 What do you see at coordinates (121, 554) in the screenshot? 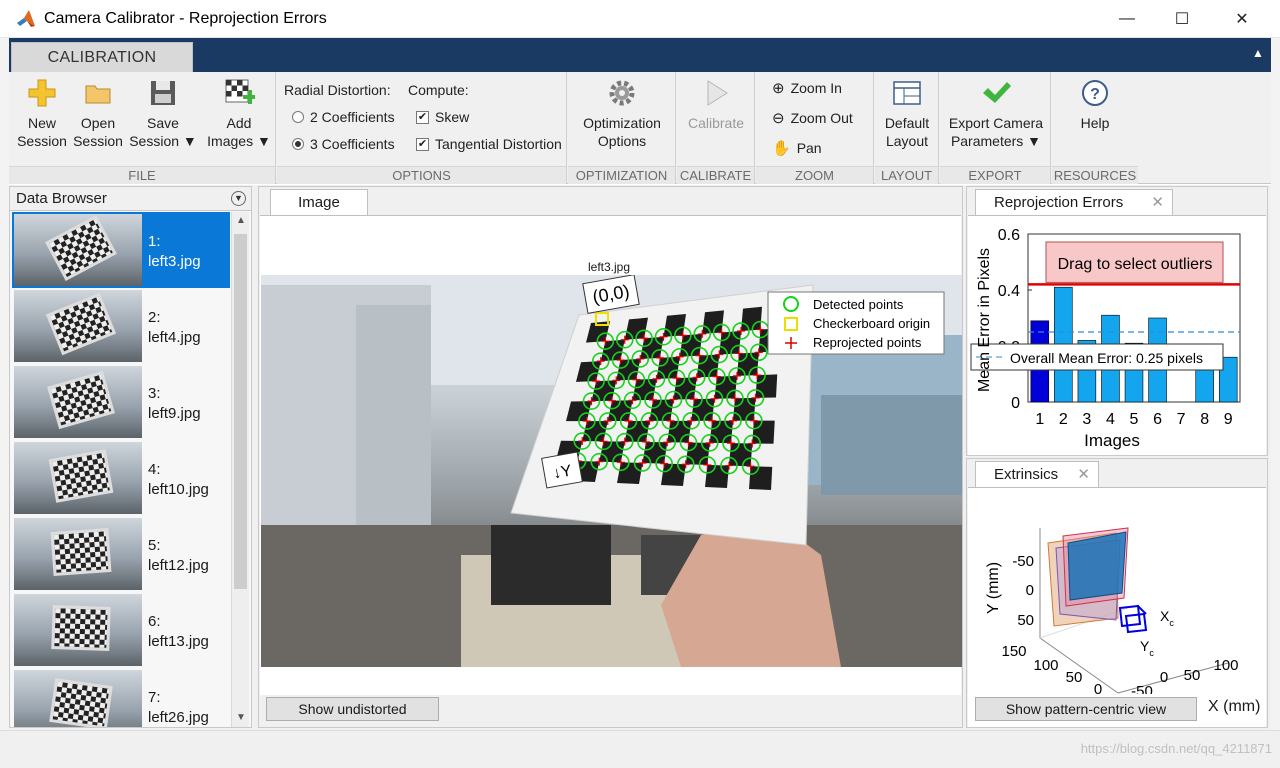
I see `list-item: 5: left12.jpg` at bounding box center [121, 554].